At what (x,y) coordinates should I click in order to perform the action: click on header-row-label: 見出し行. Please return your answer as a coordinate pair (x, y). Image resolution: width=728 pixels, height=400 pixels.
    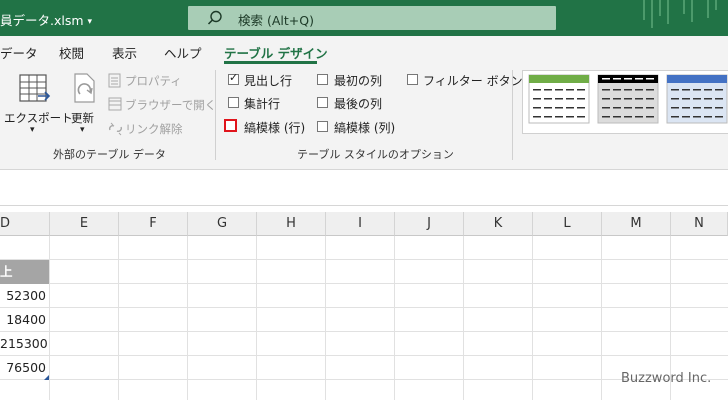
    Looking at the image, I should click on (268, 81).